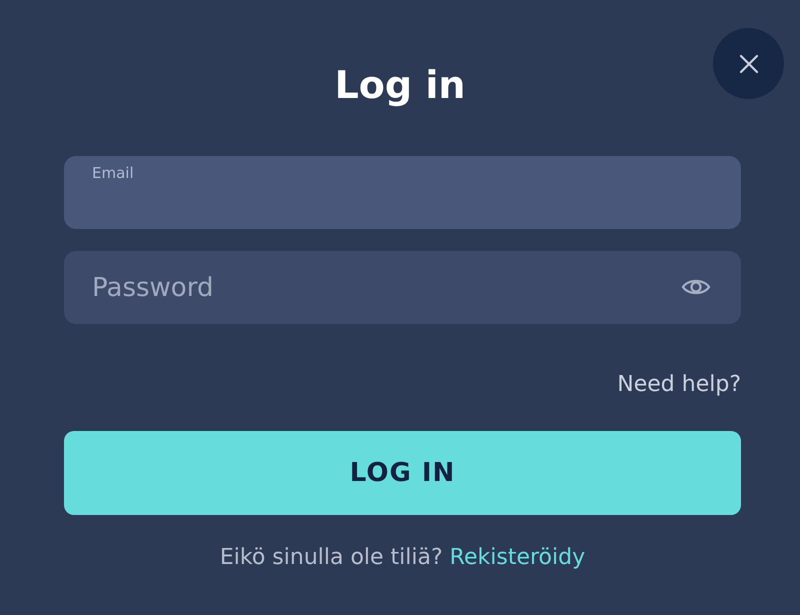 This screenshot has height=615, width=800. Describe the element at coordinates (748, 64) in the screenshot. I see `close-icon` at that location.